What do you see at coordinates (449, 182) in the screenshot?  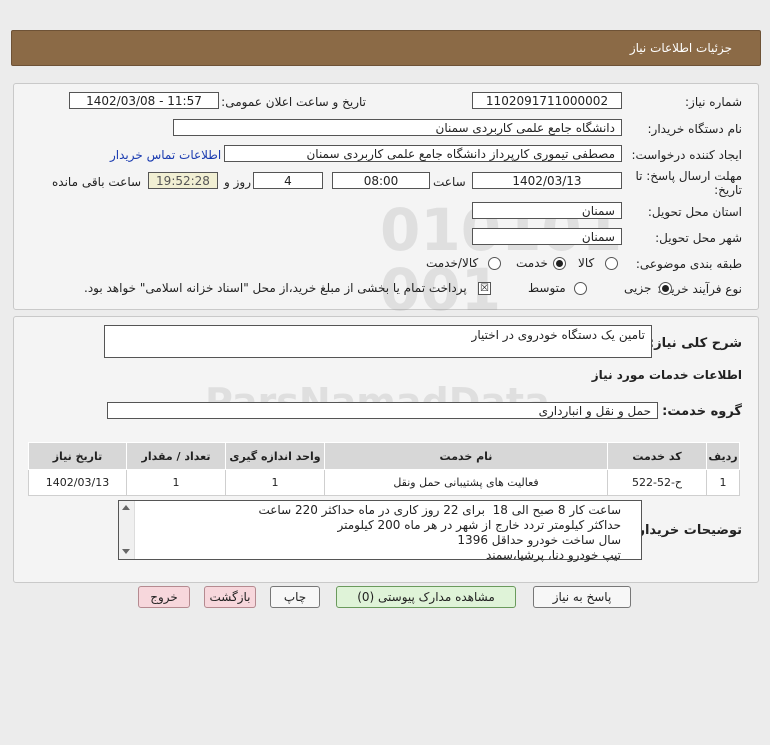 I see `deadline-time-label: ساعت` at bounding box center [449, 182].